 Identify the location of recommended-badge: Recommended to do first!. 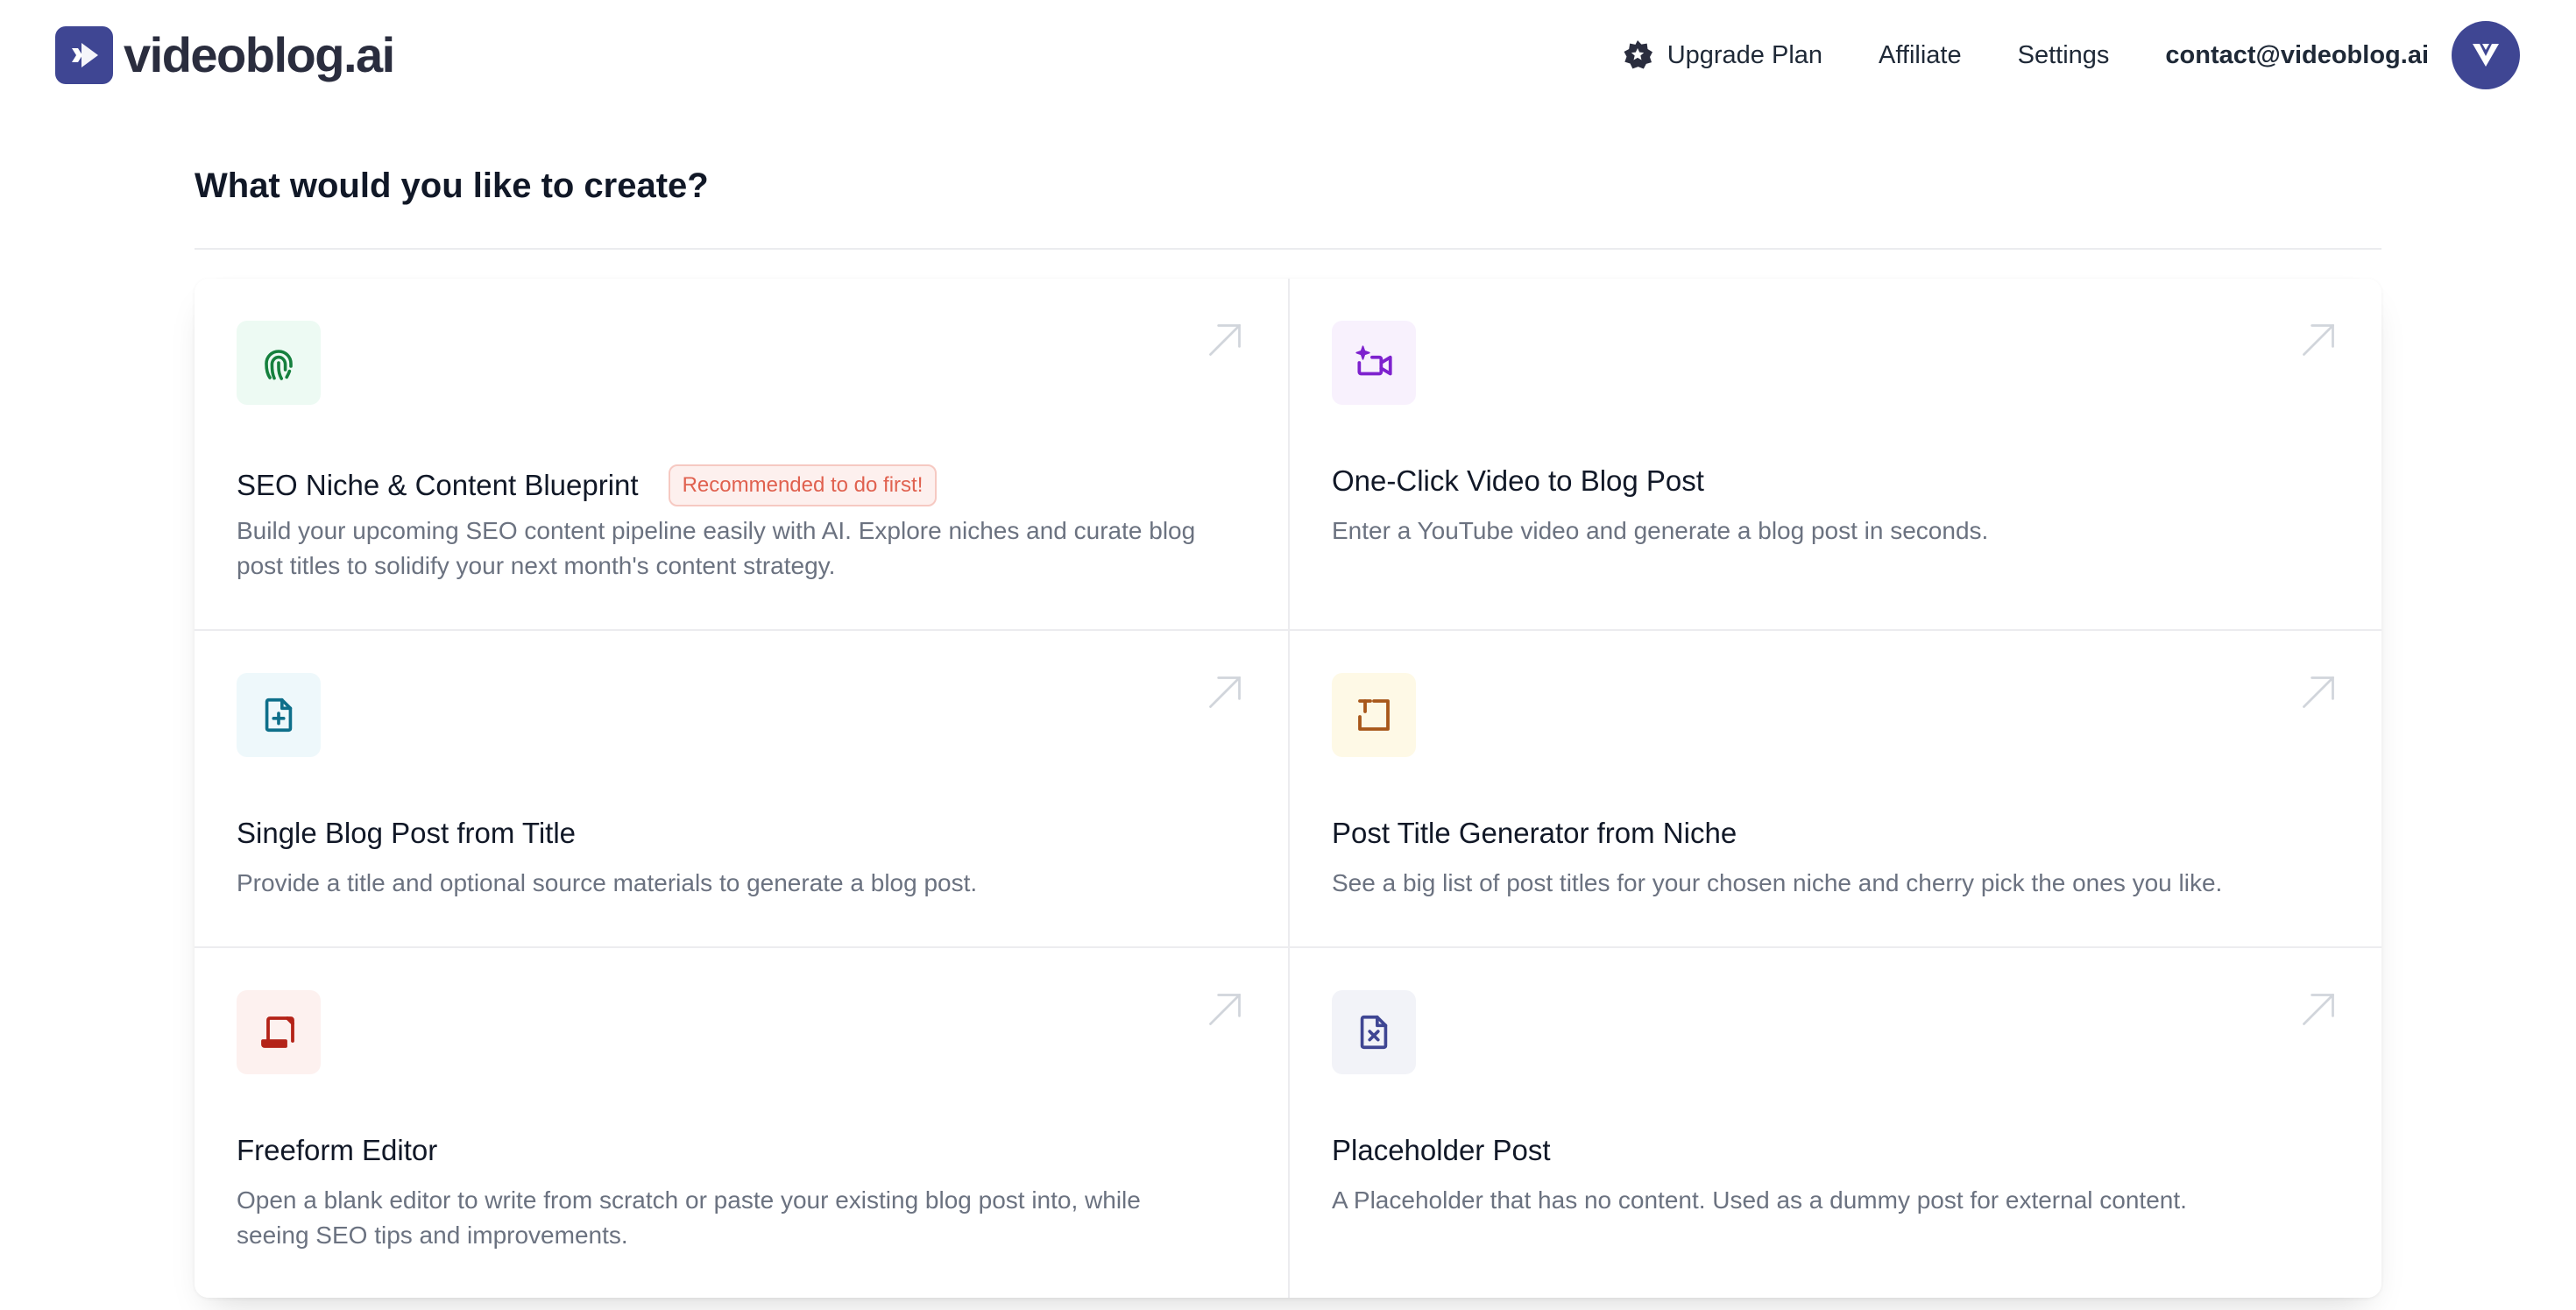
(803, 485).